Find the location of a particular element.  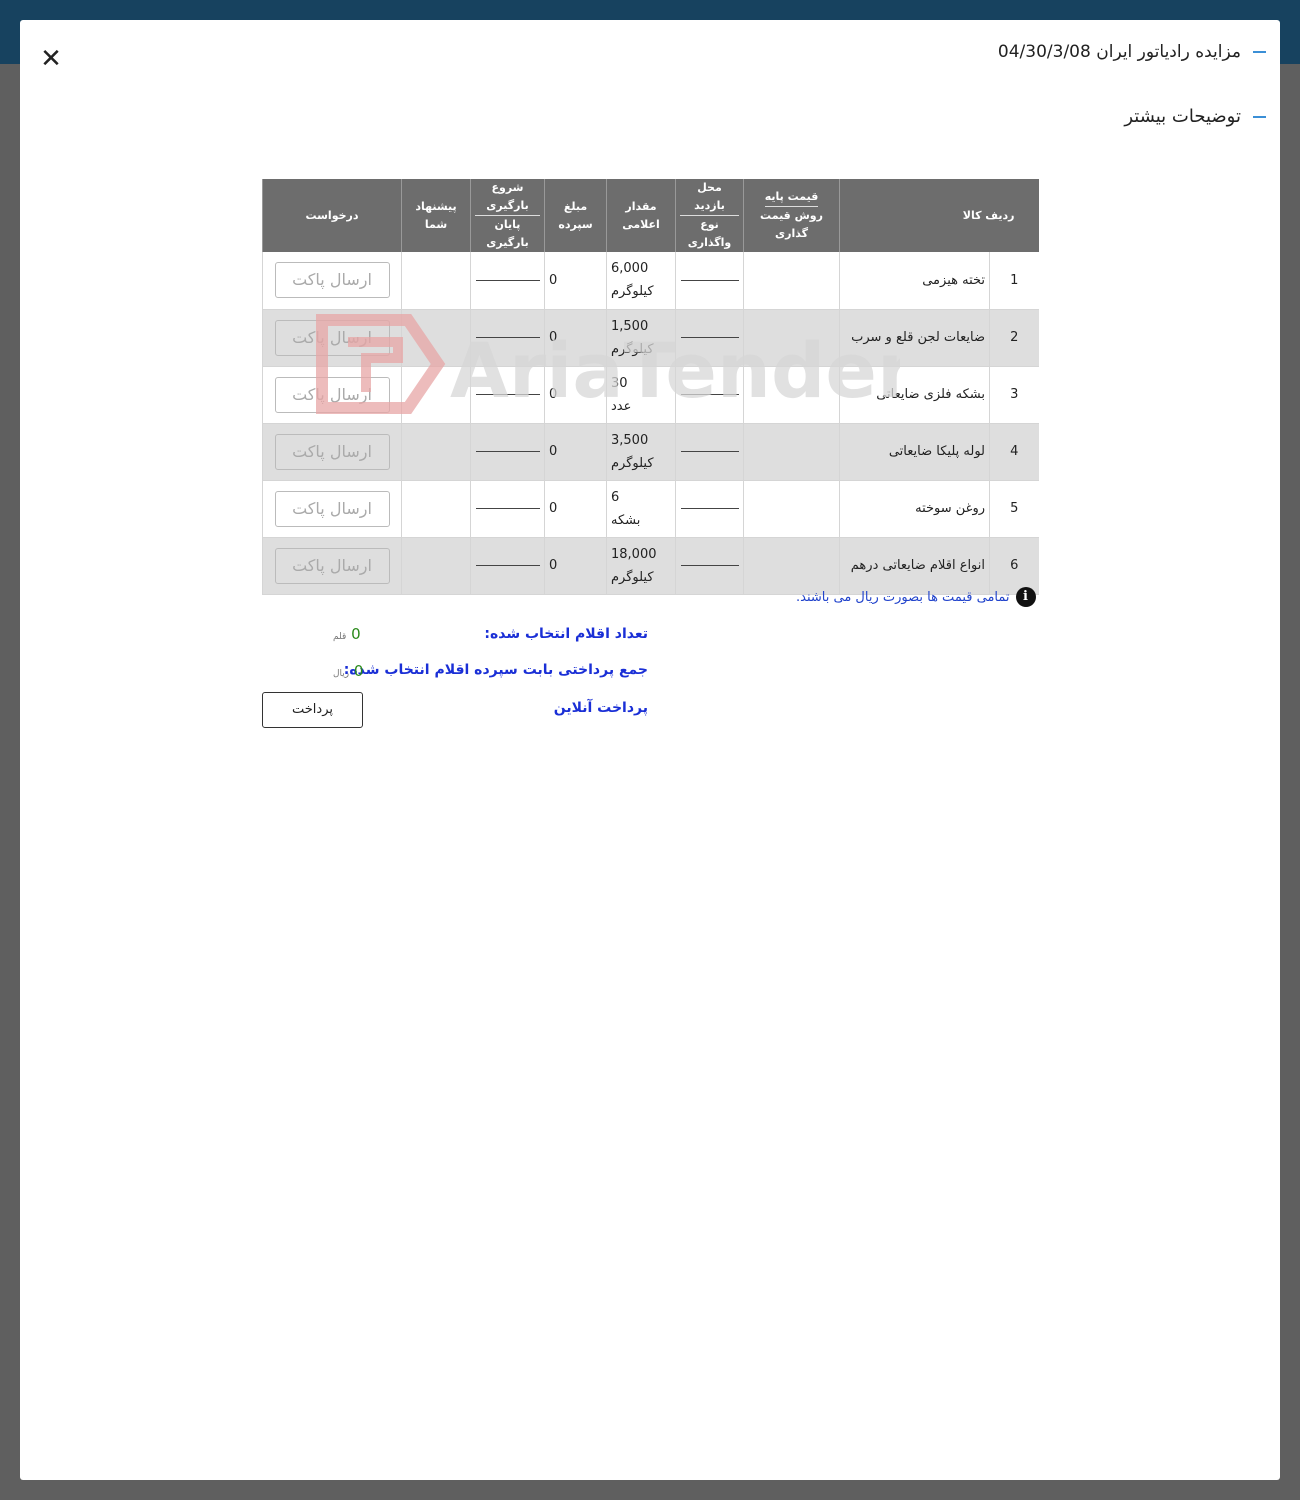

item-name: بشکه فلزی ضایعاتی is located at coordinates (914, 395).